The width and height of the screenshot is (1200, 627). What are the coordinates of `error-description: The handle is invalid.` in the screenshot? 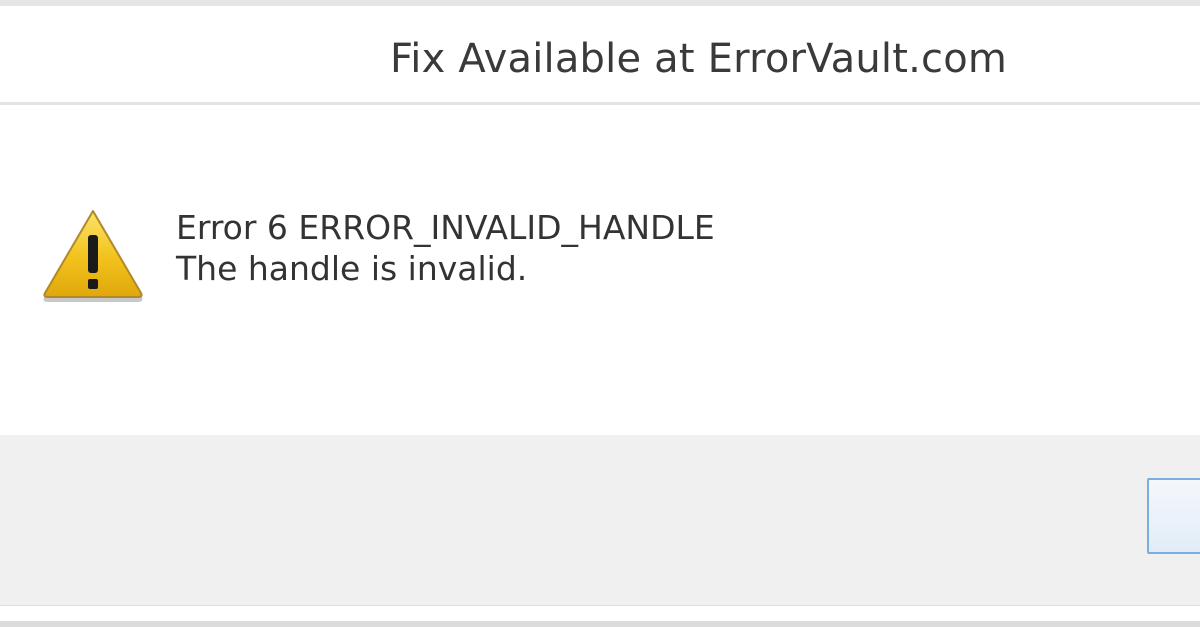 It's located at (352, 268).